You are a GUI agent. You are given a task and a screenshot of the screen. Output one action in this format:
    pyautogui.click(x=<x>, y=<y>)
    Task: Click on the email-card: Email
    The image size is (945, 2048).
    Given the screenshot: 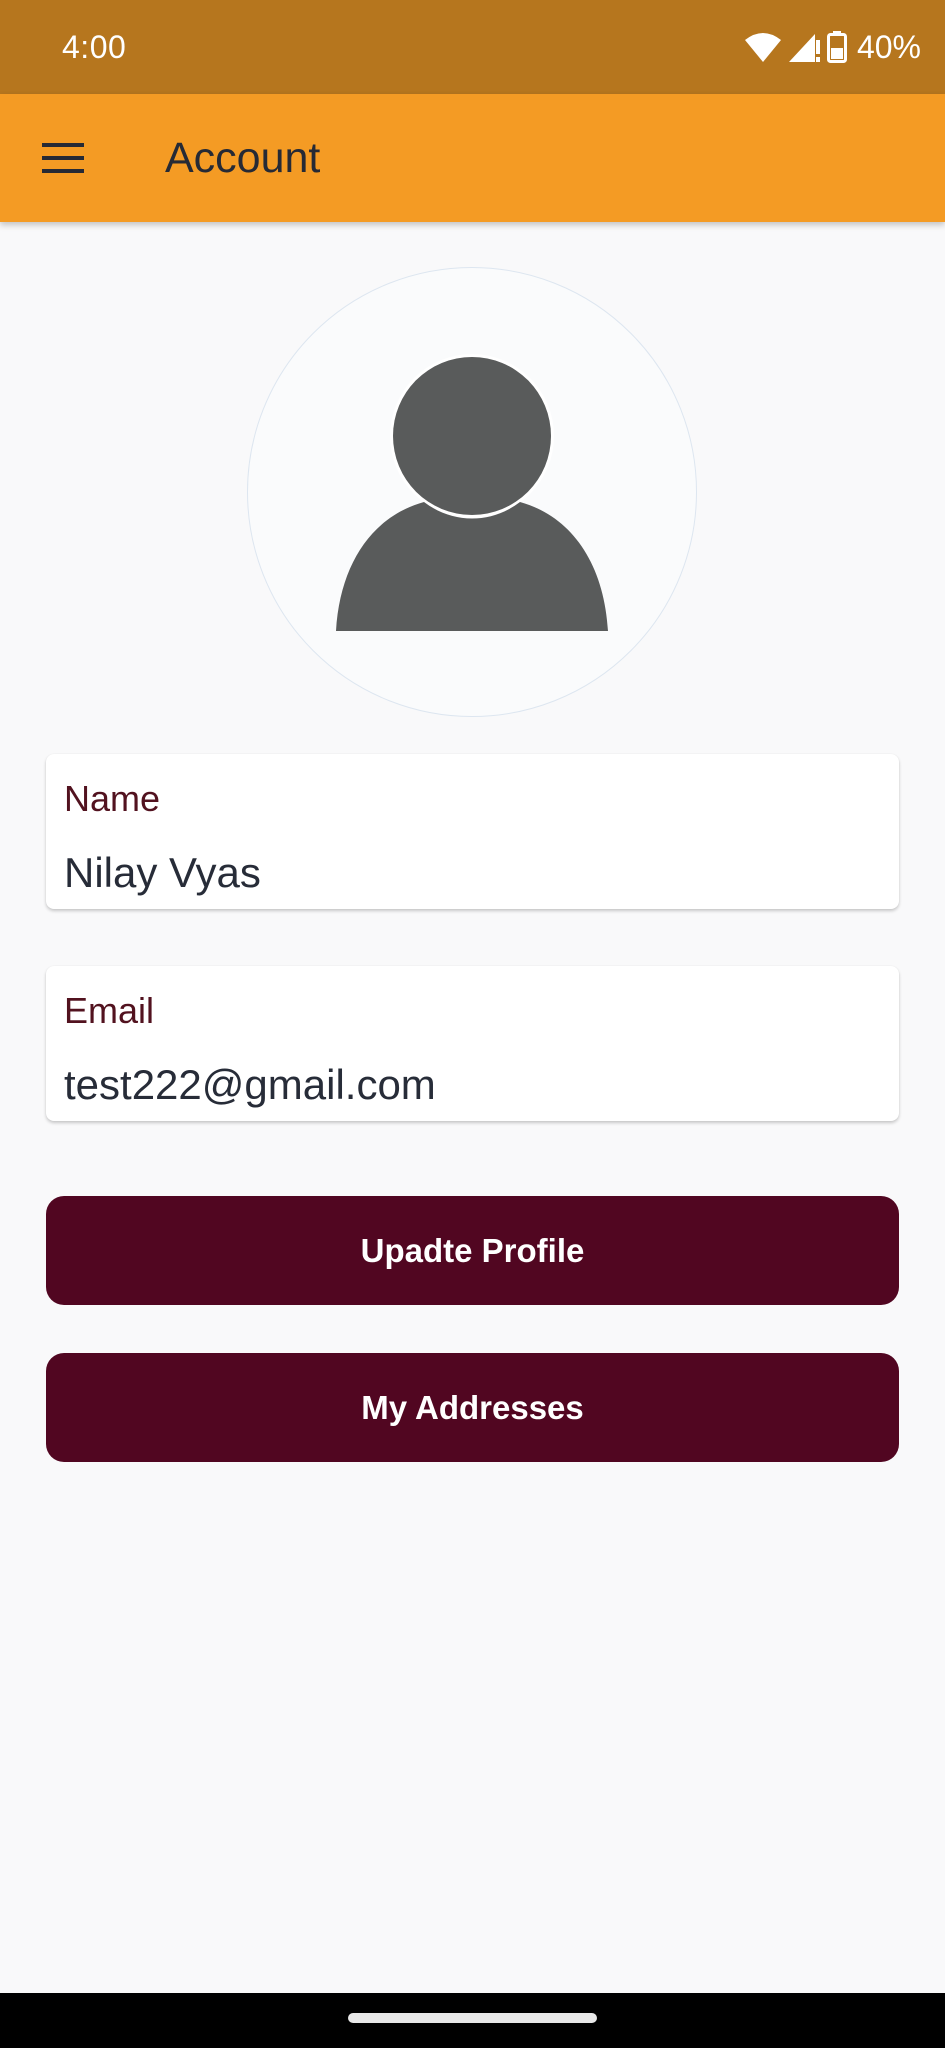 What is the action you would take?
    pyautogui.click(x=472, y=1043)
    